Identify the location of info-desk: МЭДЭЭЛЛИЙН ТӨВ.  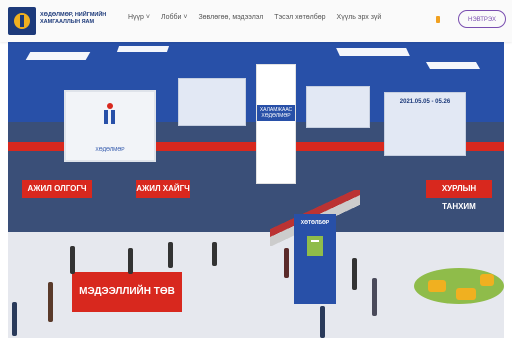
(127, 292).